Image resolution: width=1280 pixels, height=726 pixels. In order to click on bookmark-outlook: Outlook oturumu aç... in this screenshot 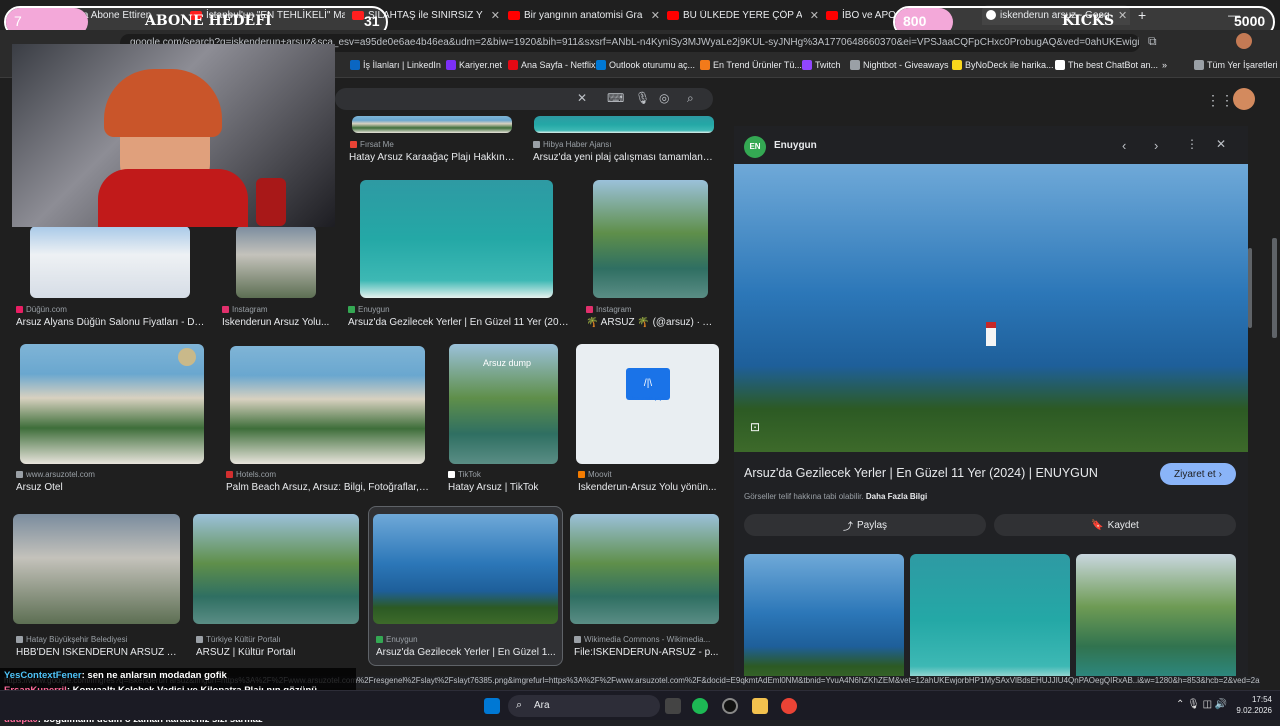, I will do `click(645, 65)`.